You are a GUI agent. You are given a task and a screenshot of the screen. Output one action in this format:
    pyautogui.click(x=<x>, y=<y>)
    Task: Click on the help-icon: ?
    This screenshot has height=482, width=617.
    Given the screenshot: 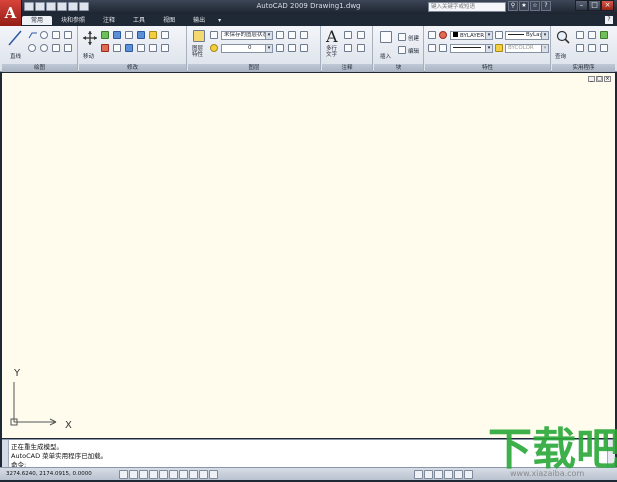 What is the action you would take?
    pyautogui.click(x=546, y=6)
    